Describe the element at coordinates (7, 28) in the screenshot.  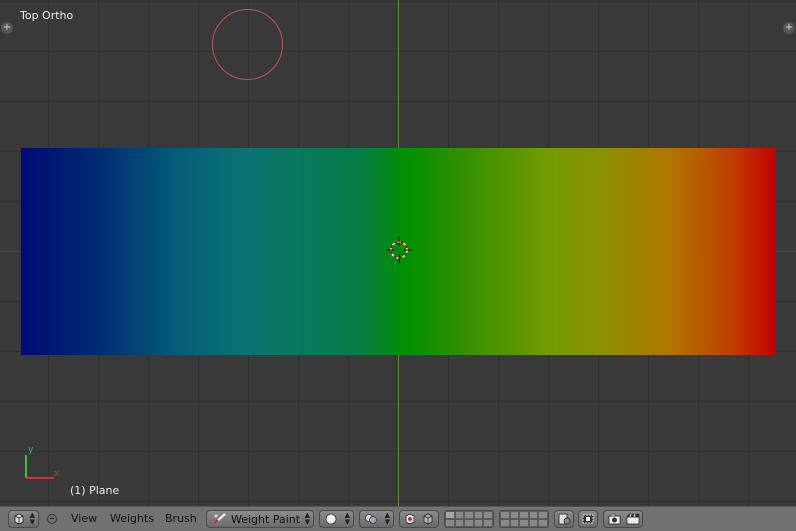
I see `region-expand-left-icon: +` at that location.